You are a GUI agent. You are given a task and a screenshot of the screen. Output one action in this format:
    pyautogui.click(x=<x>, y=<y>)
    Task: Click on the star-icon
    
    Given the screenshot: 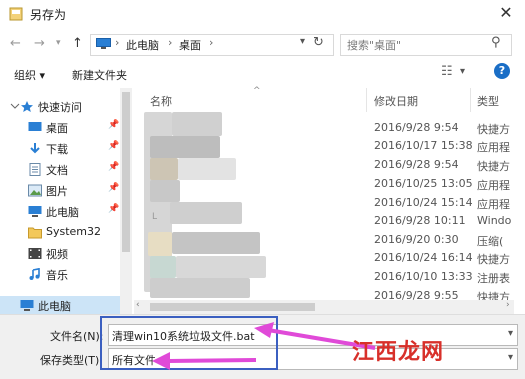 What is the action you would take?
    pyautogui.click(x=27, y=106)
    